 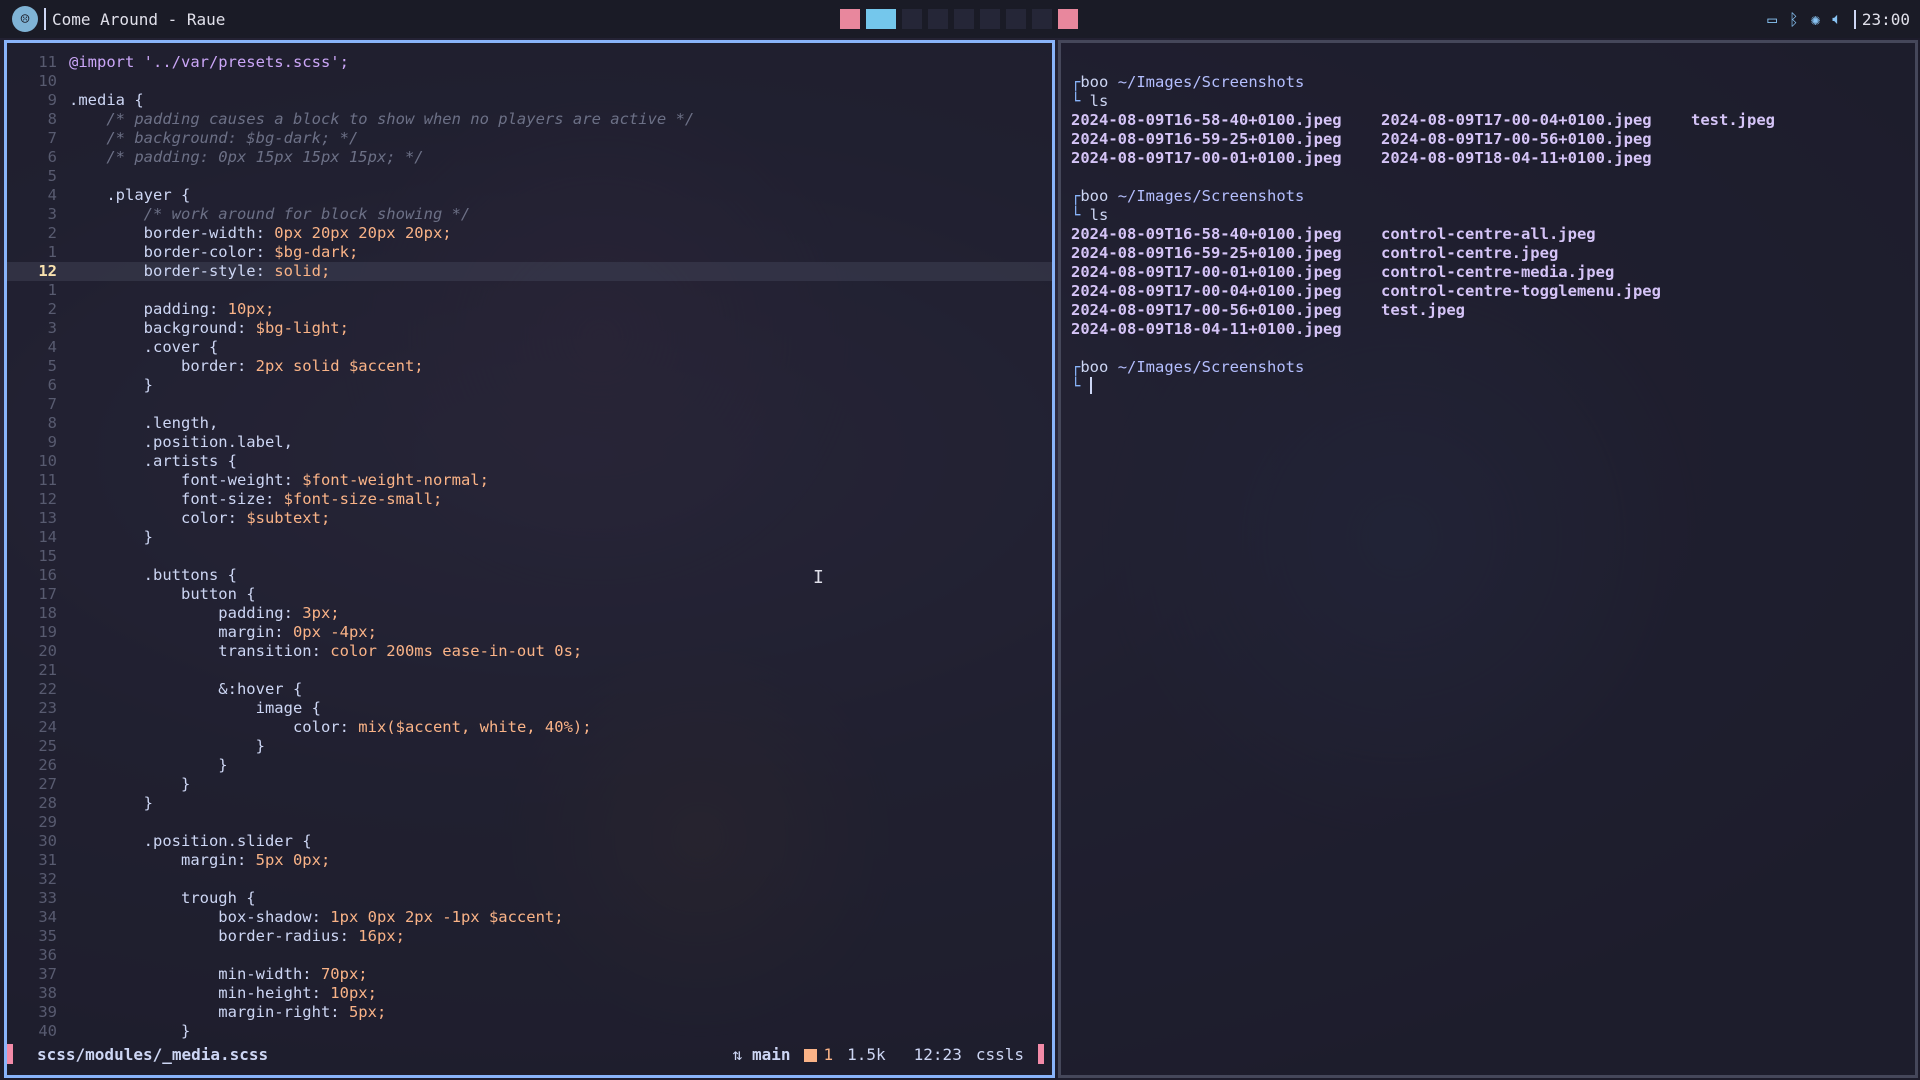 What do you see at coordinates (47, 936) in the screenshot?
I see `line-number: 35` at bounding box center [47, 936].